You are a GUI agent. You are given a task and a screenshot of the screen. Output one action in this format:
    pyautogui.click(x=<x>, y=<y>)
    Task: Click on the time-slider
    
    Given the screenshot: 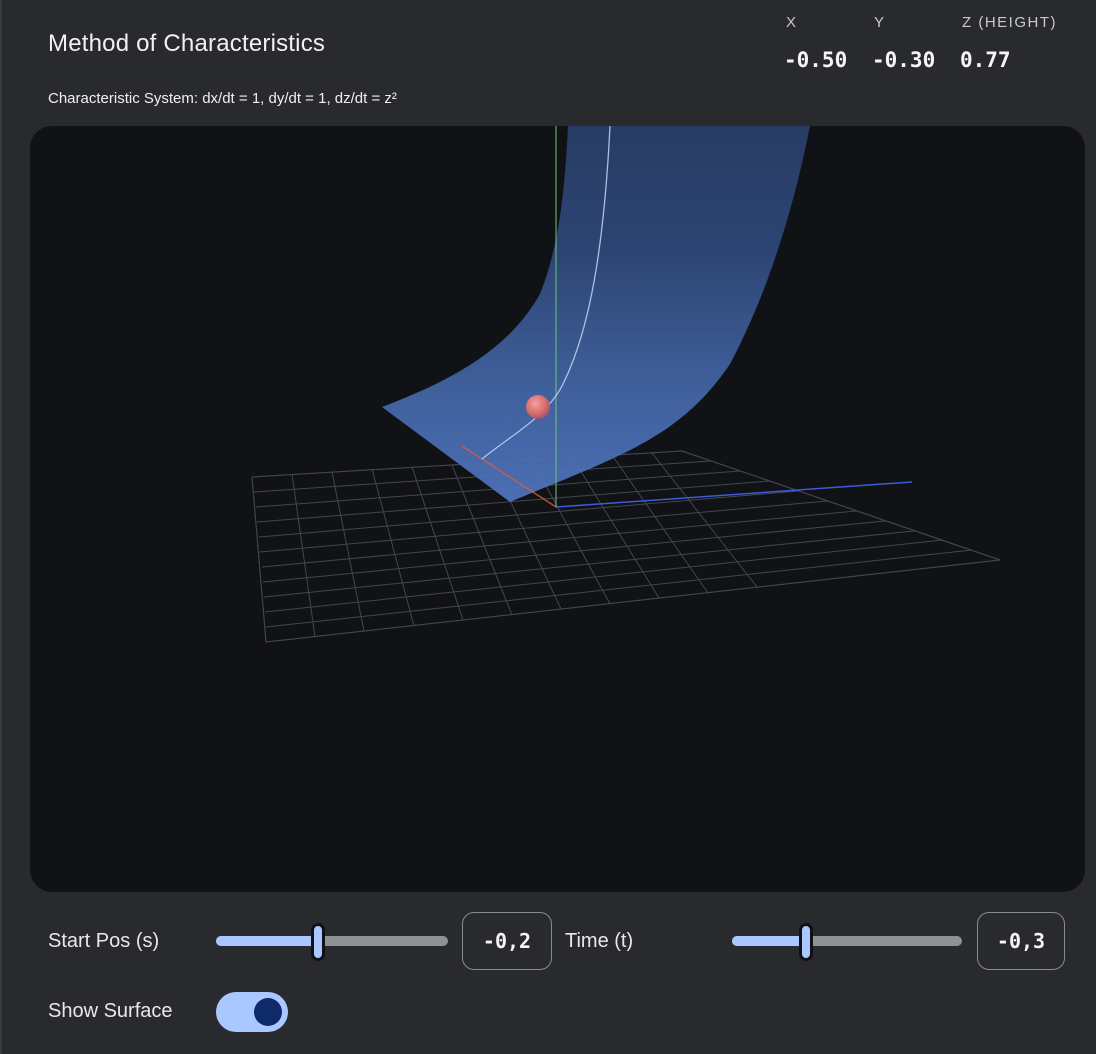 What is the action you would take?
    pyautogui.click(x=847, y=942)
    